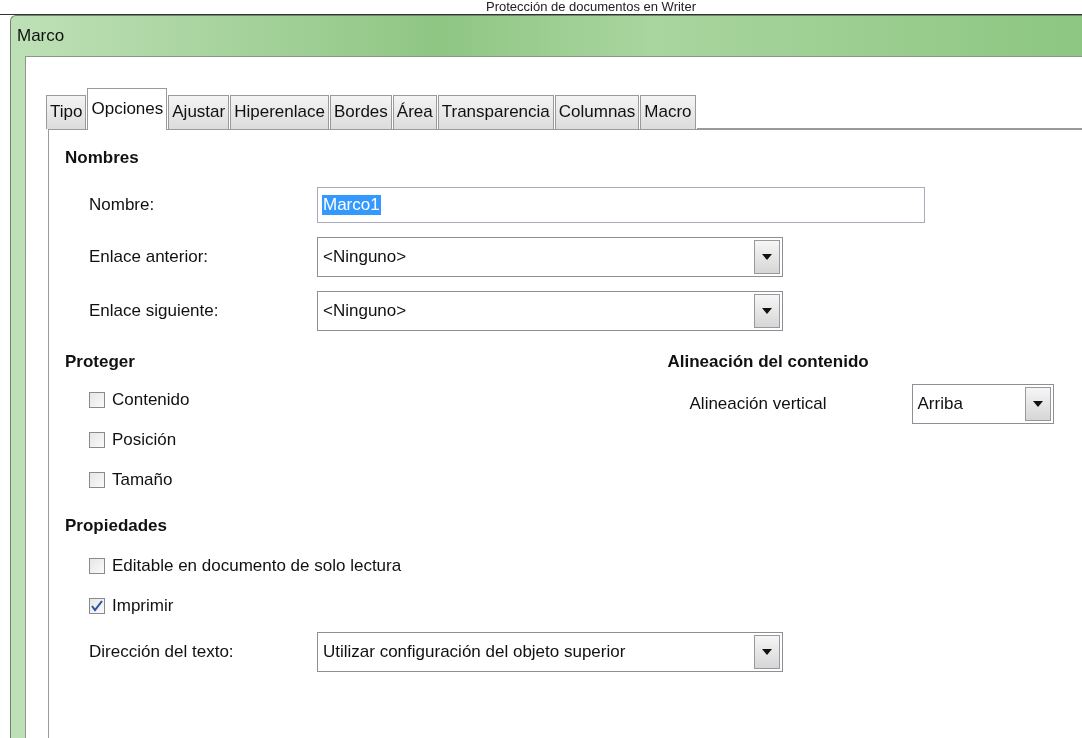 The height and width of the screenshot is (738, 1082). What do you see at coordinates (154, 311) in the screenshot?
I see `field-label: Enlace siguiente:` at bounding box center [154, 311].